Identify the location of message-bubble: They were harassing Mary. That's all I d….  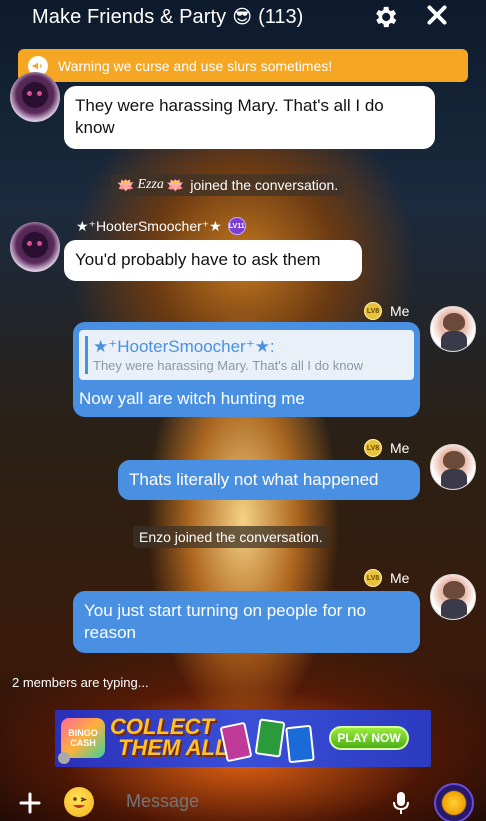
(249, 117).